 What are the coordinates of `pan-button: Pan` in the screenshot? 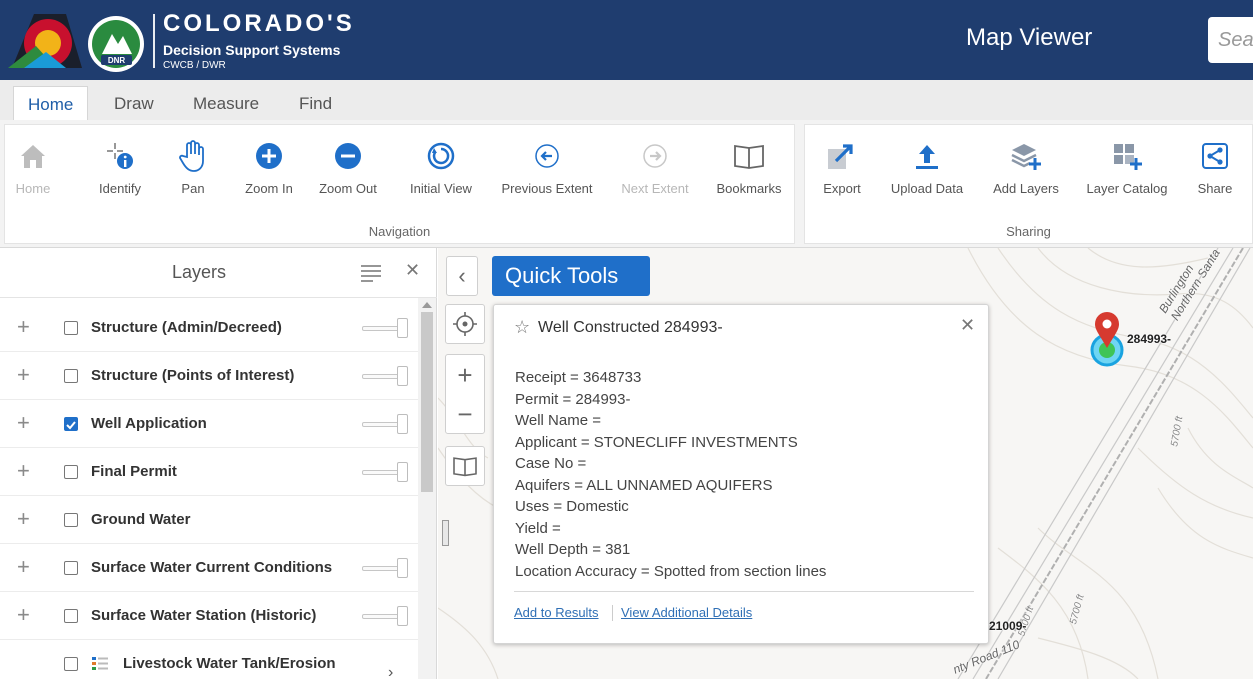 It's located at (193, 167).